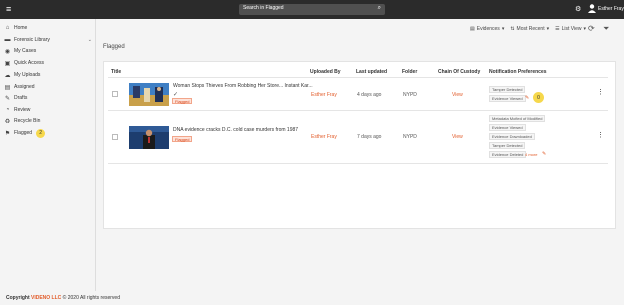 The width and height of the screenshot is (624, 305). Describe the element at coordinates (25, 51) in the screenshot. I see `sidebar-item-label: My Cases` at that location.